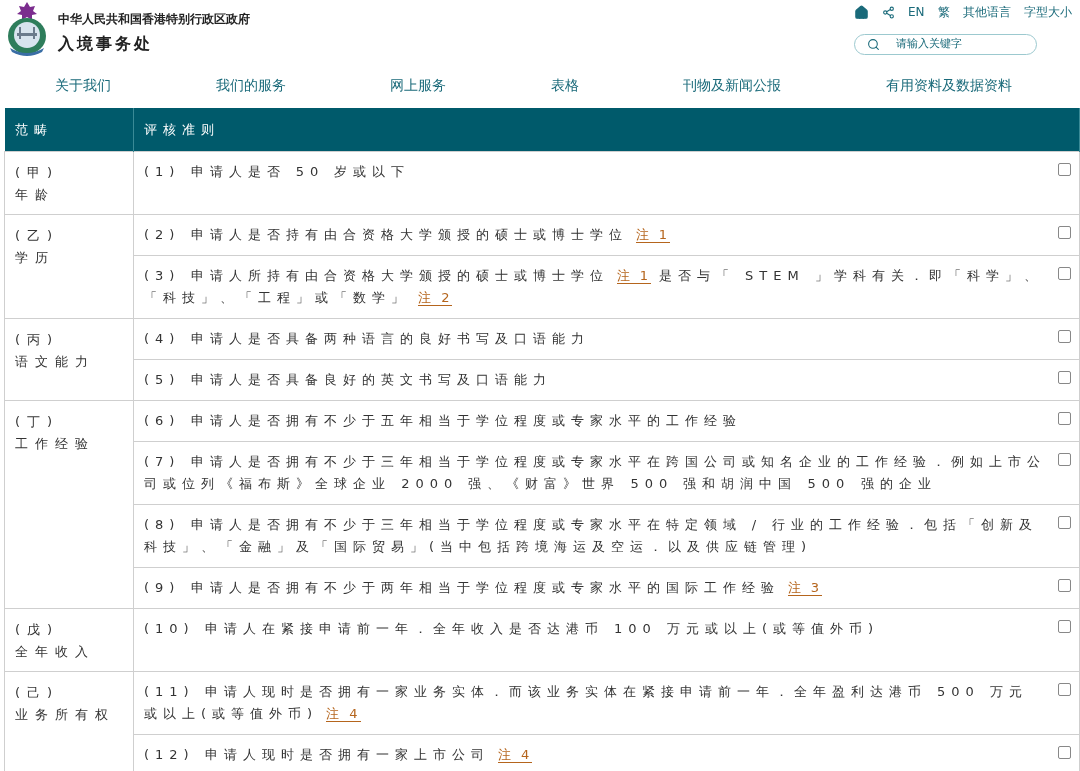 The width and height of the screenshot is (1080, 771). I want to click on criterion-text: (5) 申请人是否具备良好的英文书写及口语能力, so click(348, 379).